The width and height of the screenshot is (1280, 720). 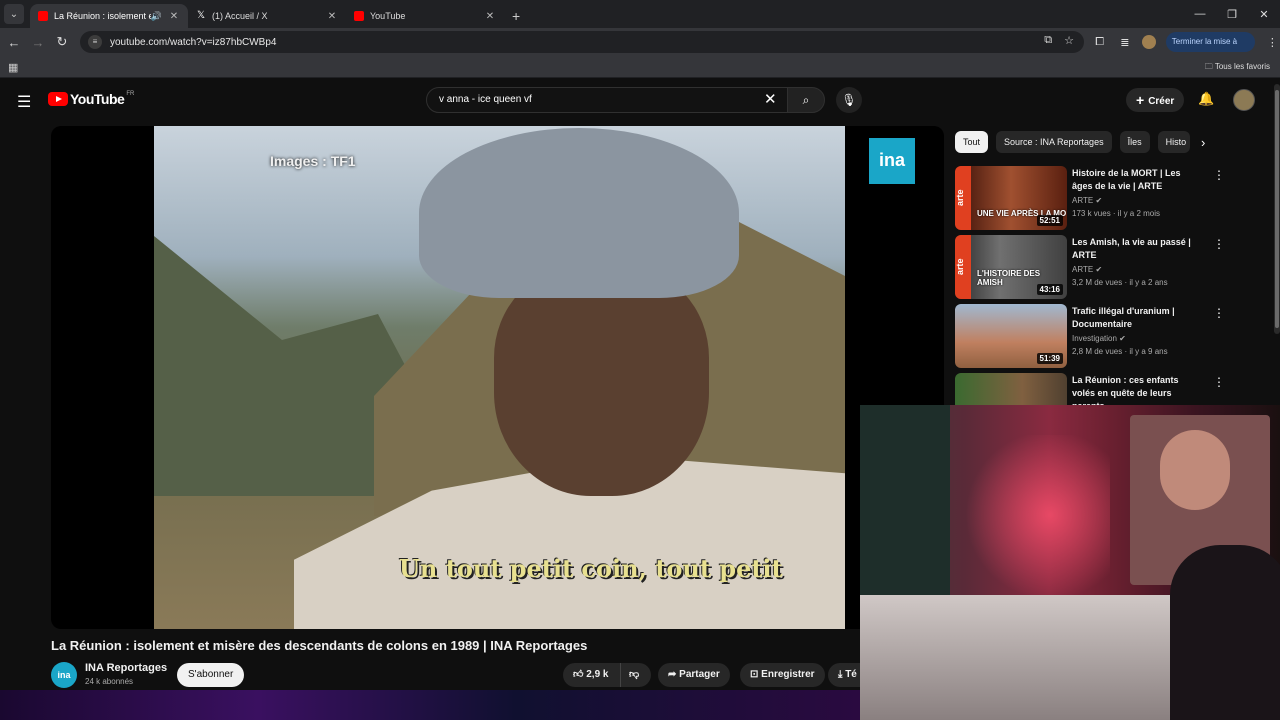 What do you see at coordinates (1195, 470) in the screenshot?
I see `webcam-poster-face` at bounding box center [1195, 470].